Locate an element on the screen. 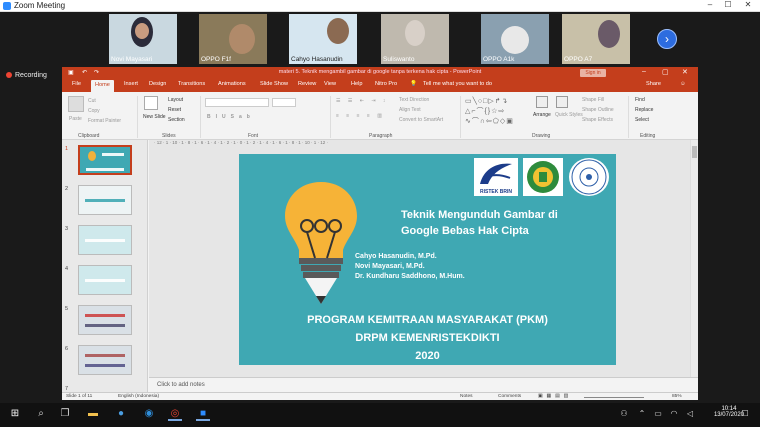 The image size is (760, 427). participant-tile: Cahyo Hasanudin is located at coordinates (323, 39).